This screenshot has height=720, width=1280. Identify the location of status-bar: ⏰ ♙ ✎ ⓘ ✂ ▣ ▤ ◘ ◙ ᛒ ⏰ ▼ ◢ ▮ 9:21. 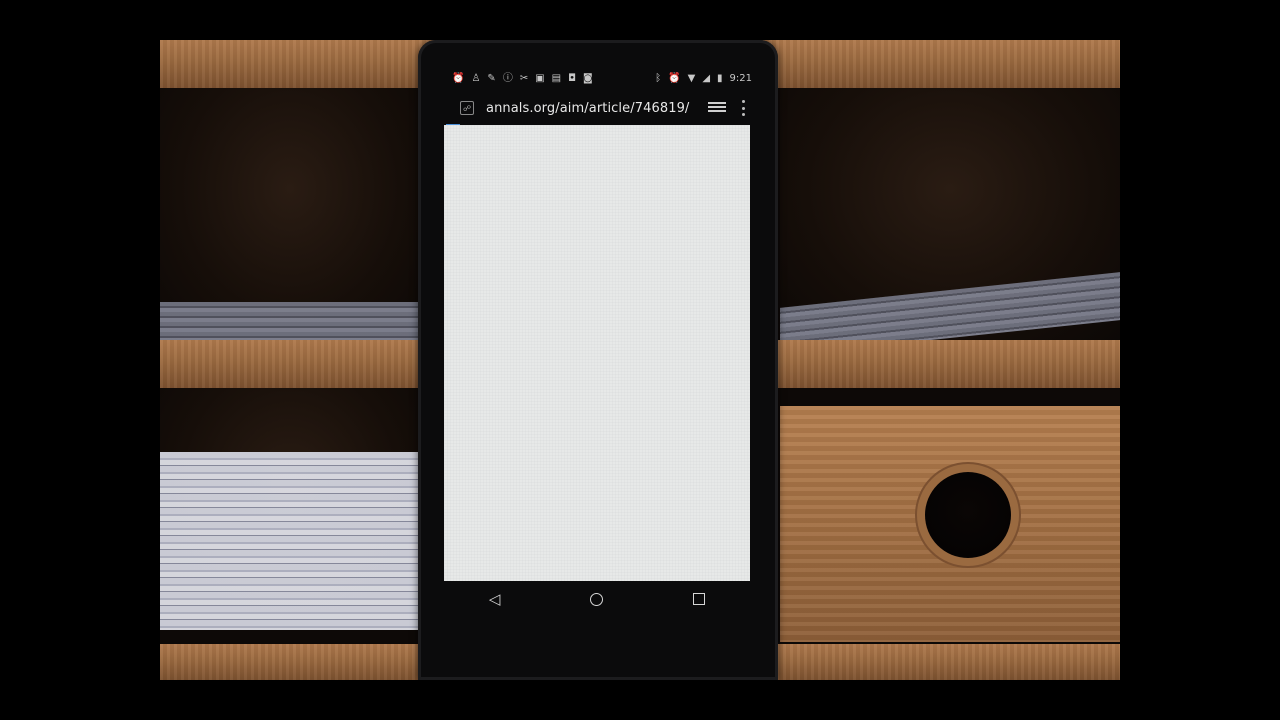
(602, 79).